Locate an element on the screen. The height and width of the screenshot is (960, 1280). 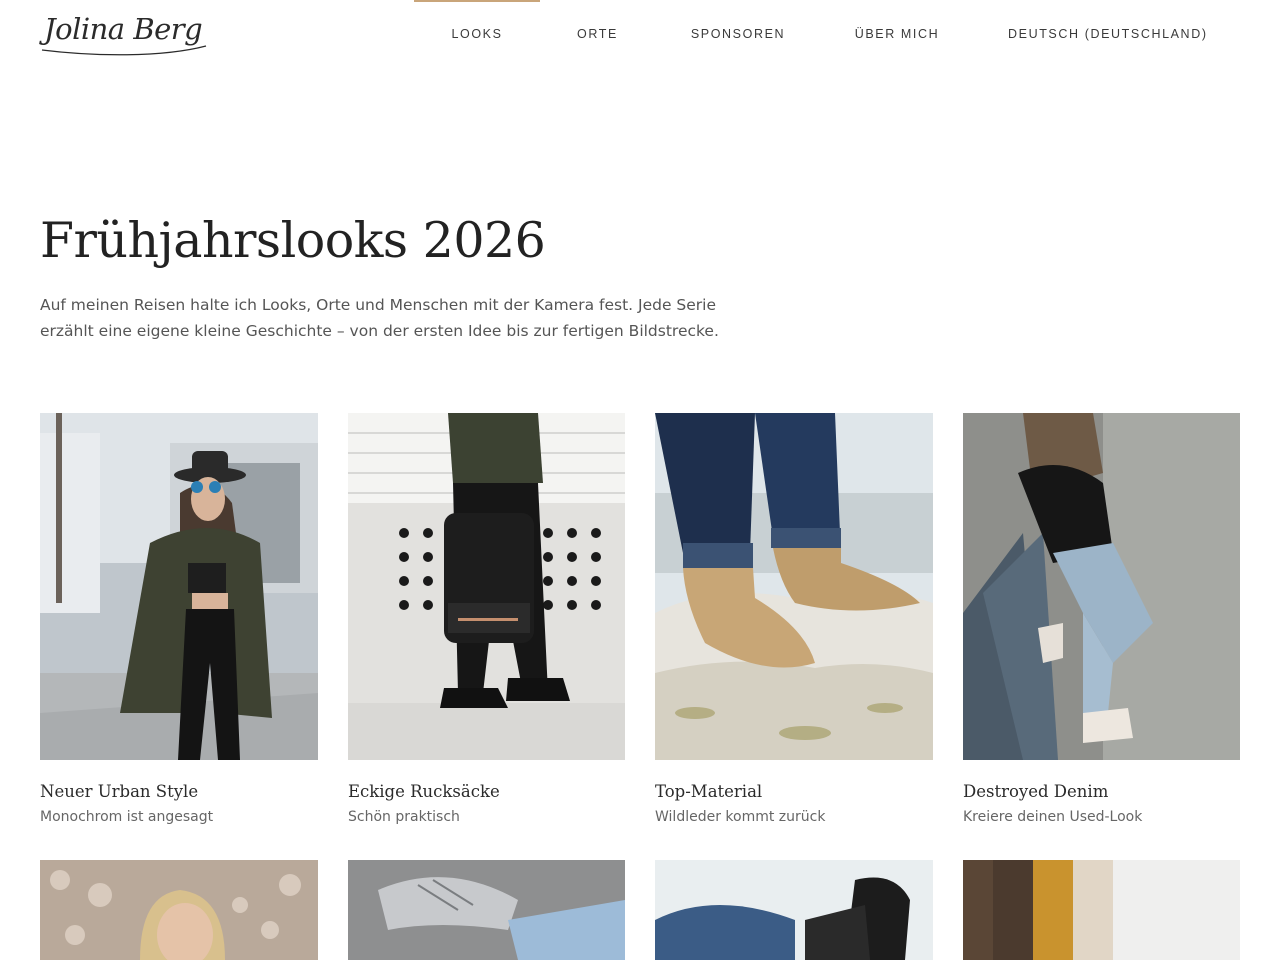
card-title: Top-Material is located at coordinates (709, 791).